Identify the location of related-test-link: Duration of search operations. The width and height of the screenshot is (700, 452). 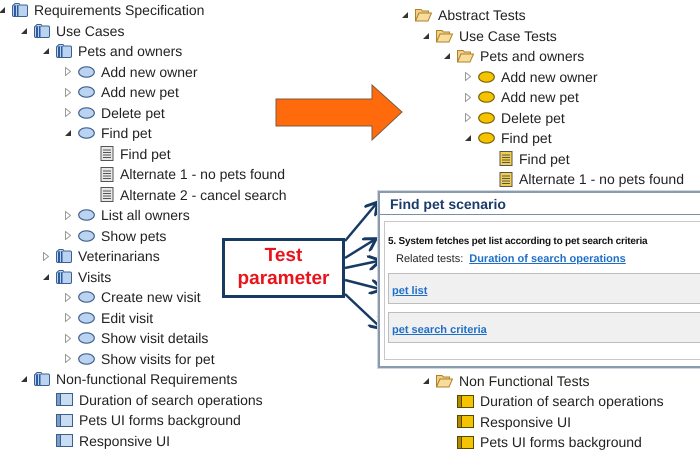
(547, 259).